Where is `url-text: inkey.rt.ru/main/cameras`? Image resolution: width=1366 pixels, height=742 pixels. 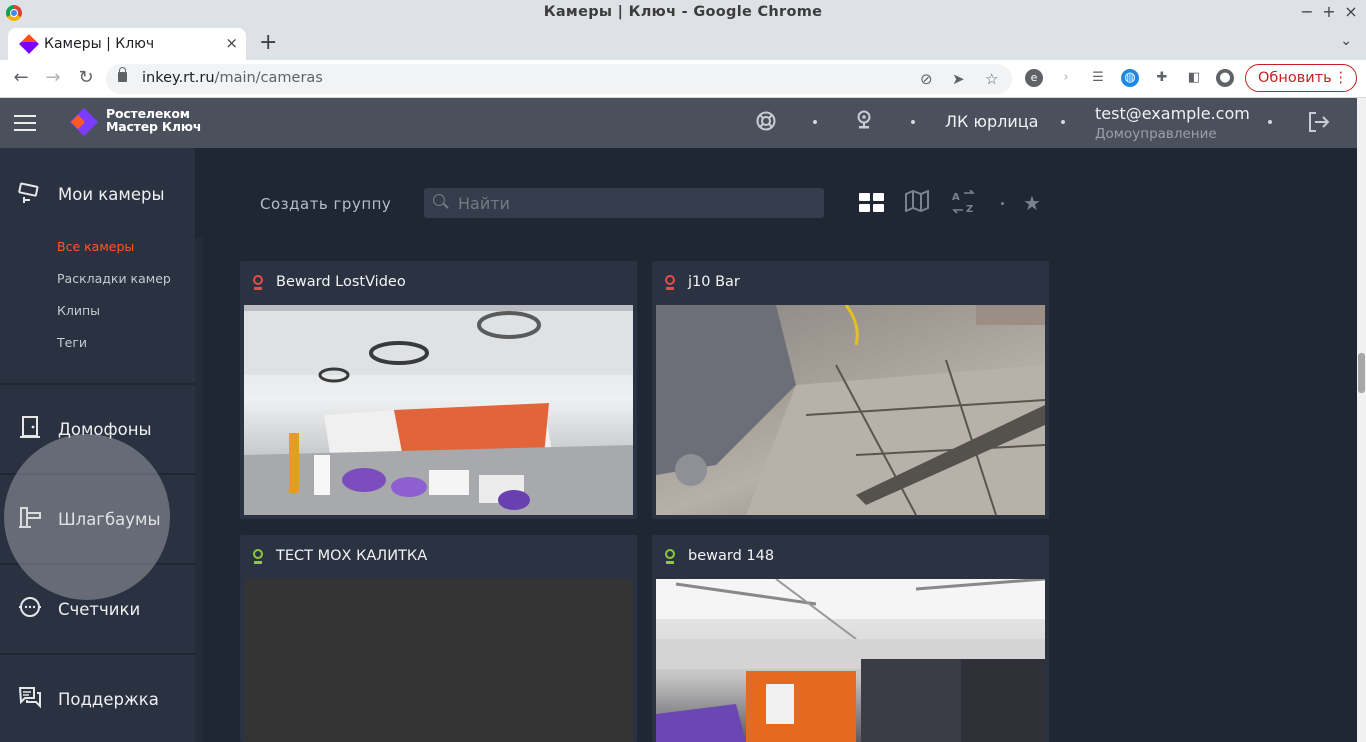 url-text: inkey.rt.ru/main/cameras is located at coordinates (232, 78).